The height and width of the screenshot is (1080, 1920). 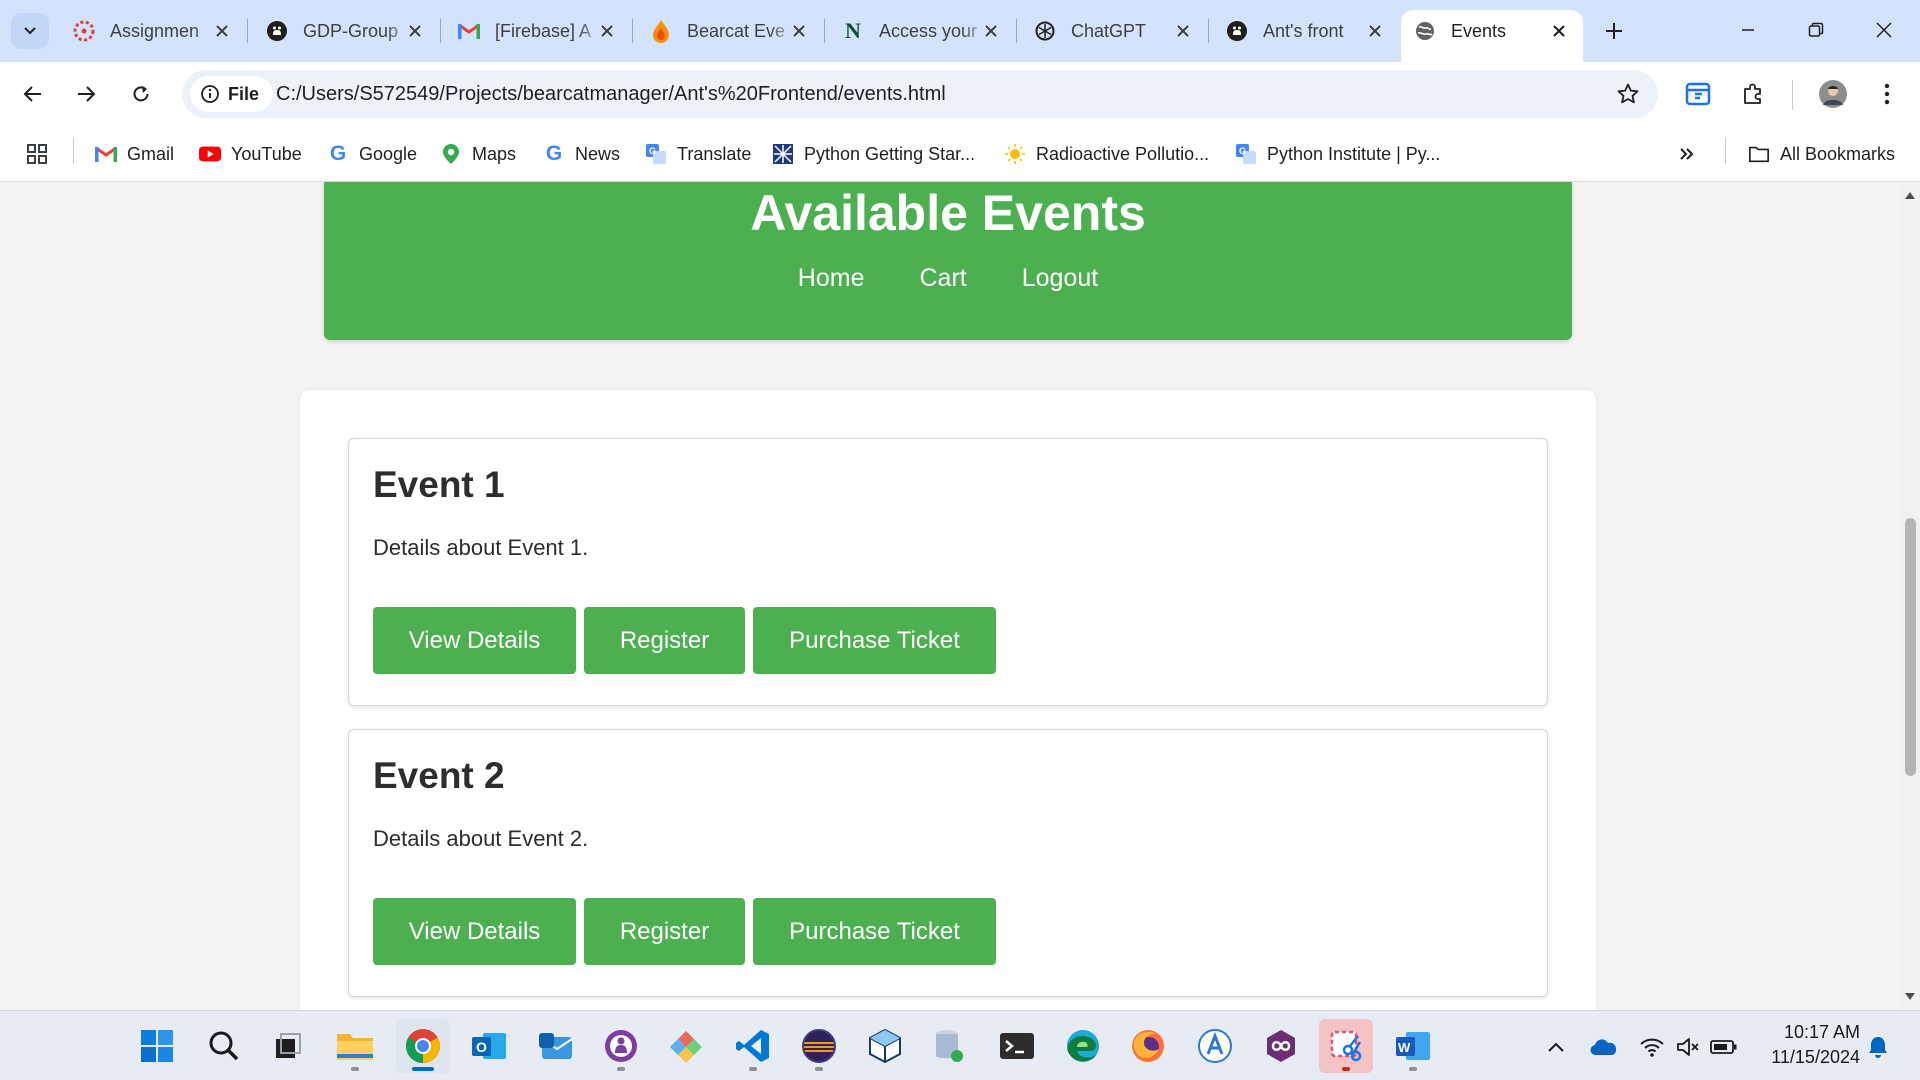 I want to click on scroll-down-arrow-icon, so click(x=1910, y=997).